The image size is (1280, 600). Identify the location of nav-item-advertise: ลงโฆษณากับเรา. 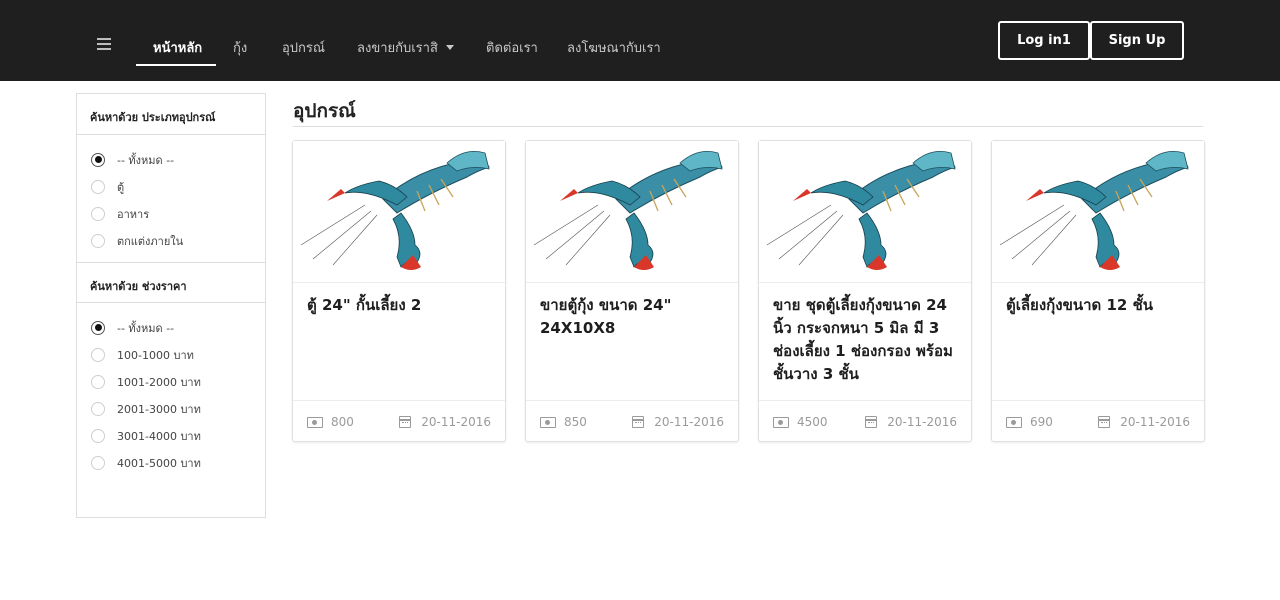
(614, 47).